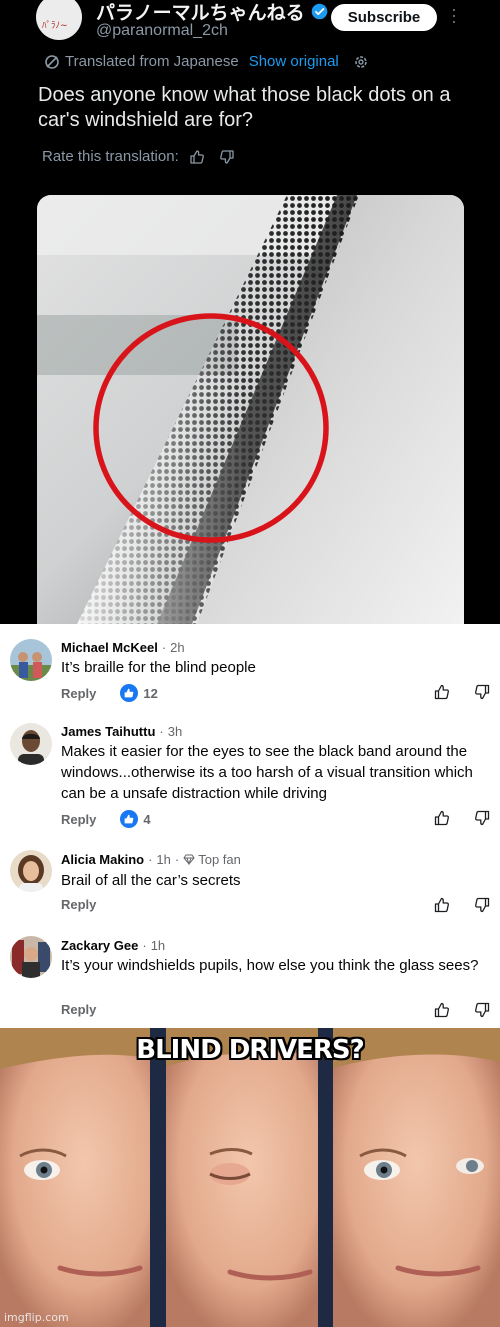 This screenshot has width=500, height=1327. I want to click on comment-header: James Taihuttu · 3h, so click(121, 731).